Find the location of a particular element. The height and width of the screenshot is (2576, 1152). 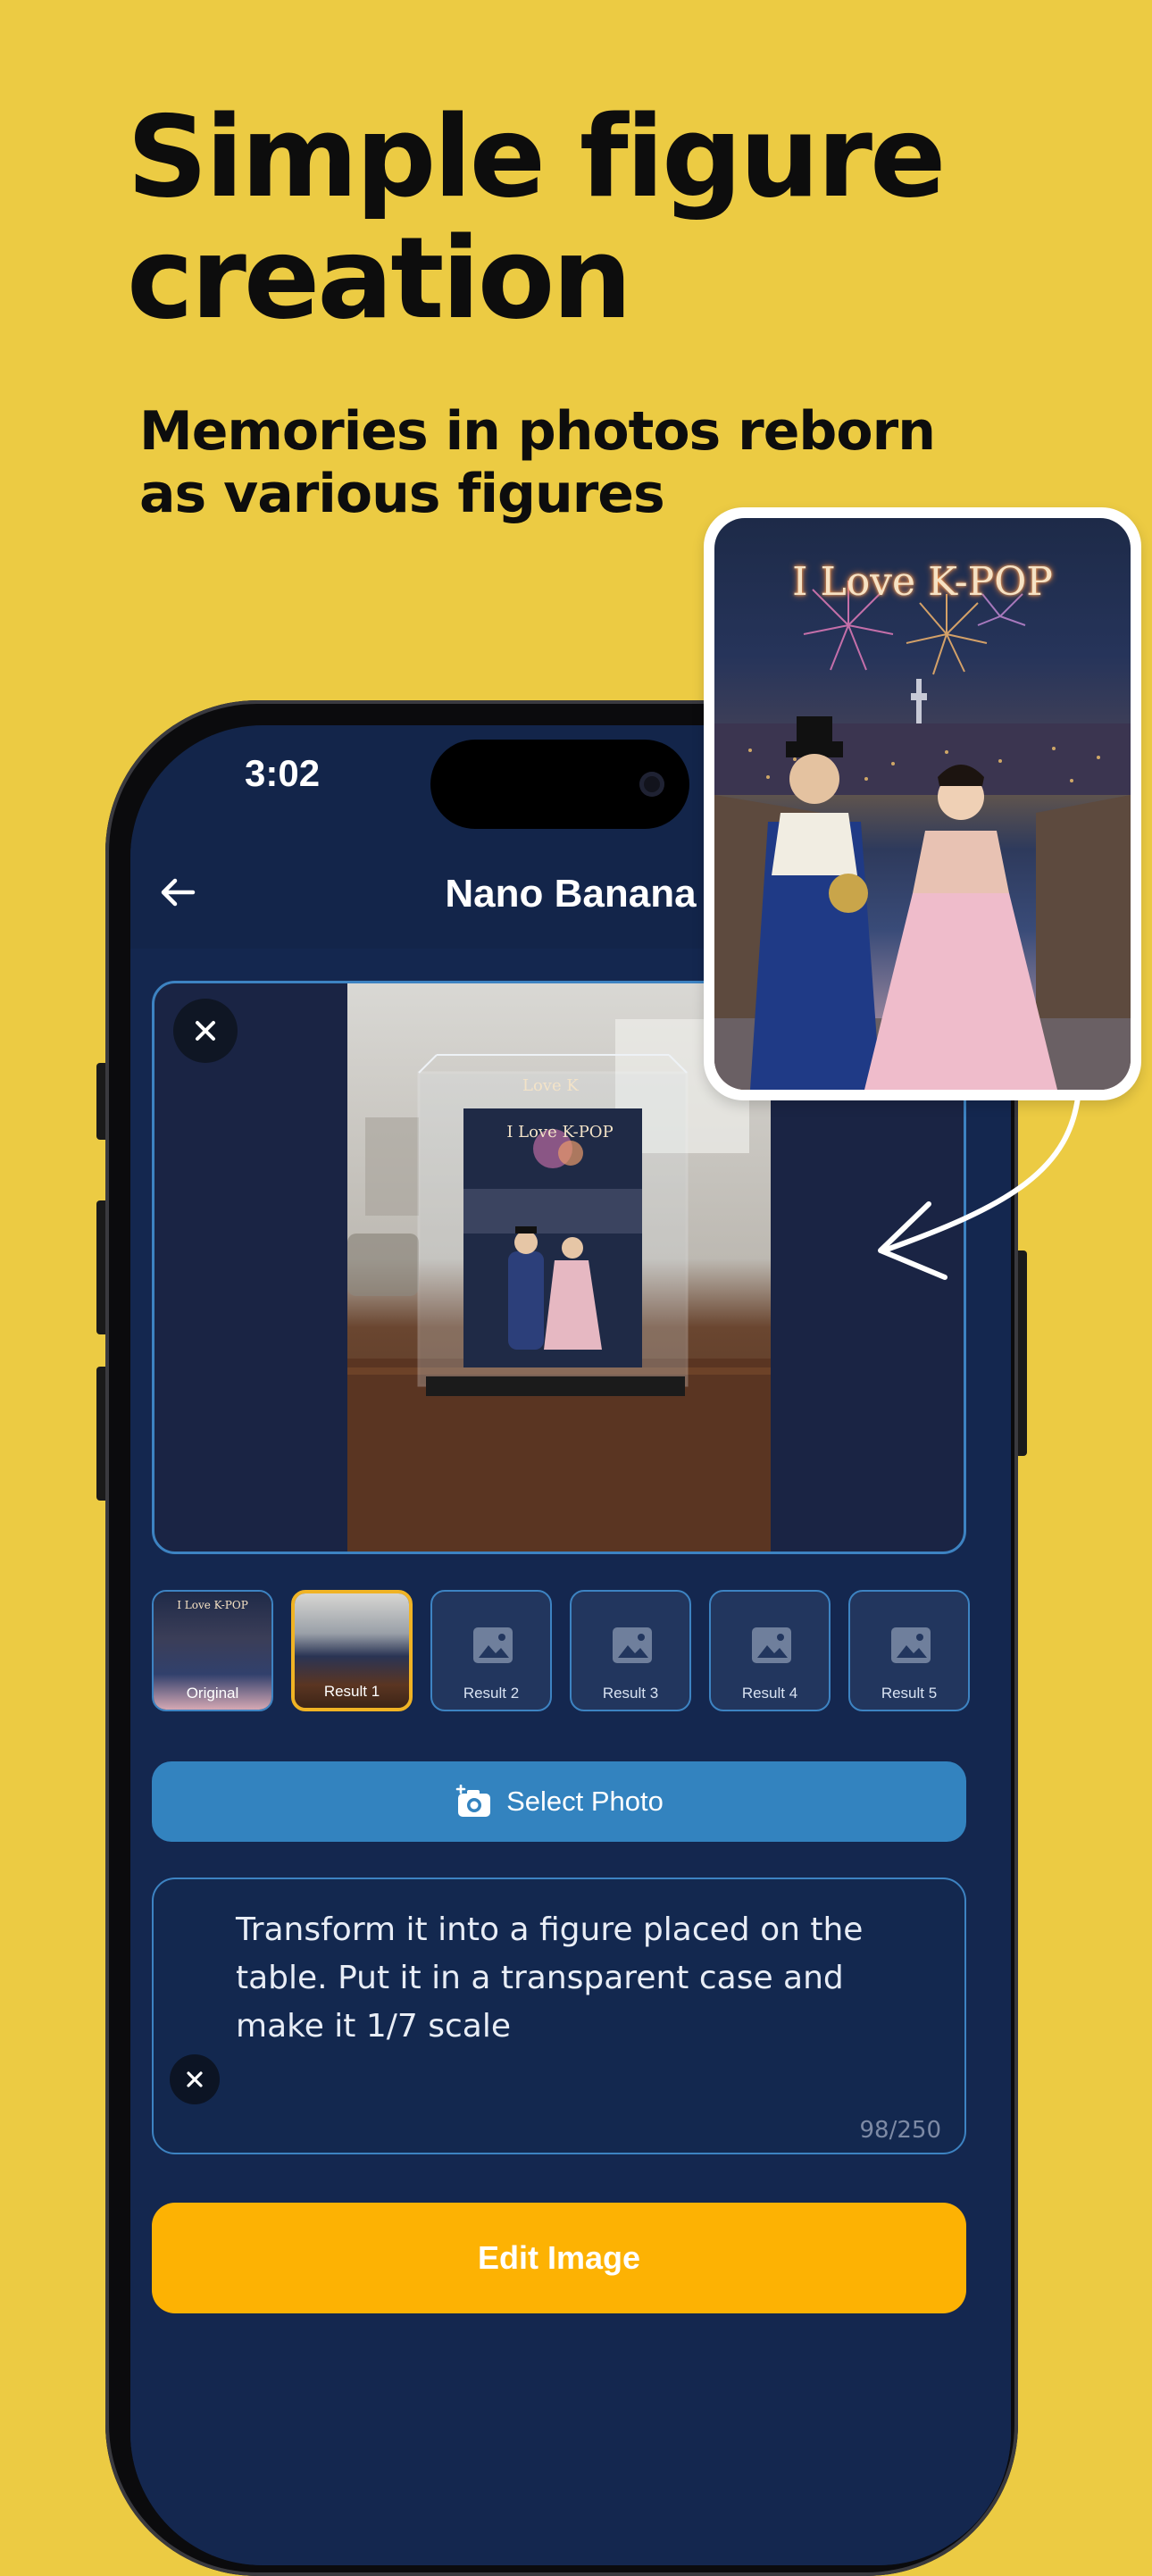

clear-image-button is located at coordinates (206, 1031).